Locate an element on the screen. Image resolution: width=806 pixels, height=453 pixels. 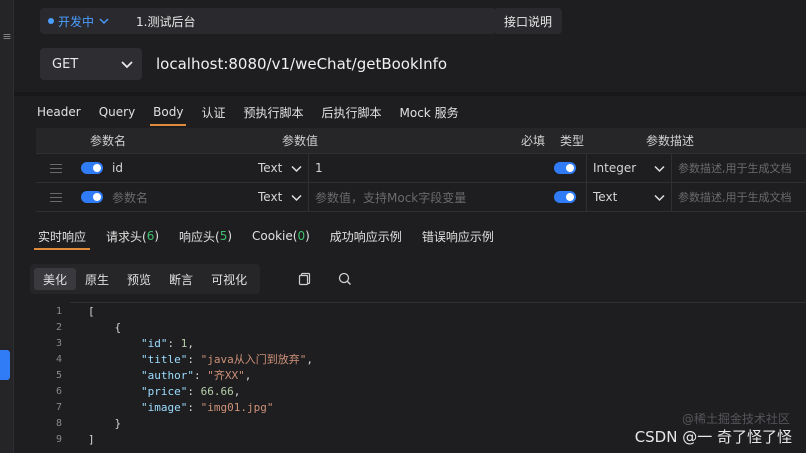
code-line: 5 "author": "齐XX", is located at coordinates (153, 375).